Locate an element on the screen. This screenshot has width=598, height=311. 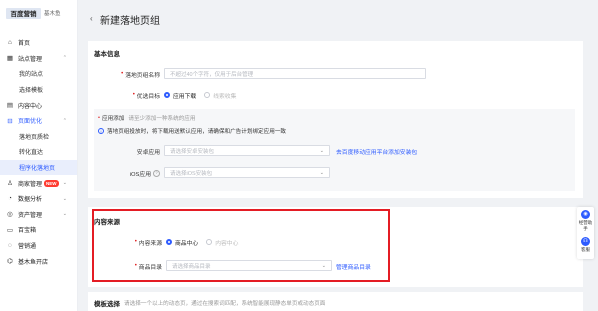
sidebar-item-label: 首页 is located at coordinates (24, 44).